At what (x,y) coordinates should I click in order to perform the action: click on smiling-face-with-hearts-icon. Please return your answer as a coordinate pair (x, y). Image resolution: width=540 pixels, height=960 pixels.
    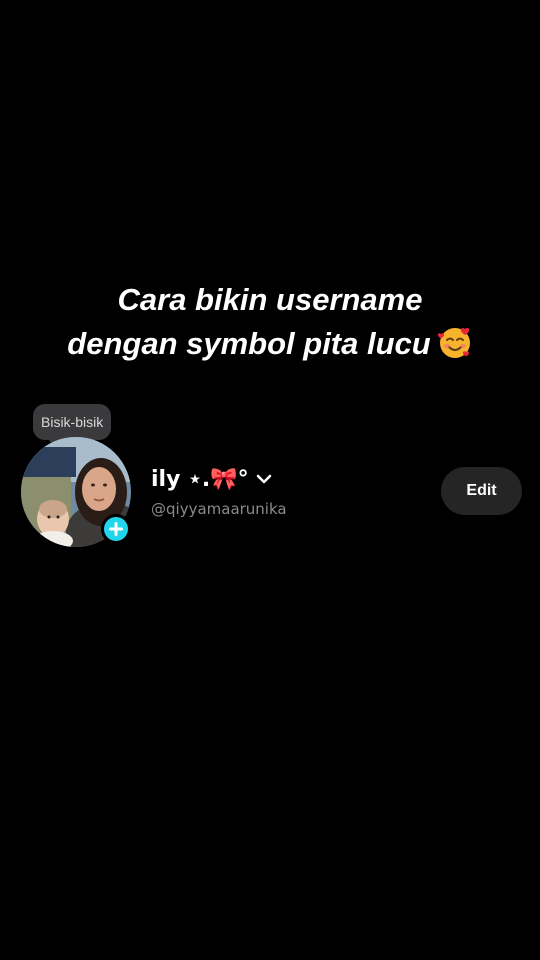
    Looking at the image, I should click on (453, 342).